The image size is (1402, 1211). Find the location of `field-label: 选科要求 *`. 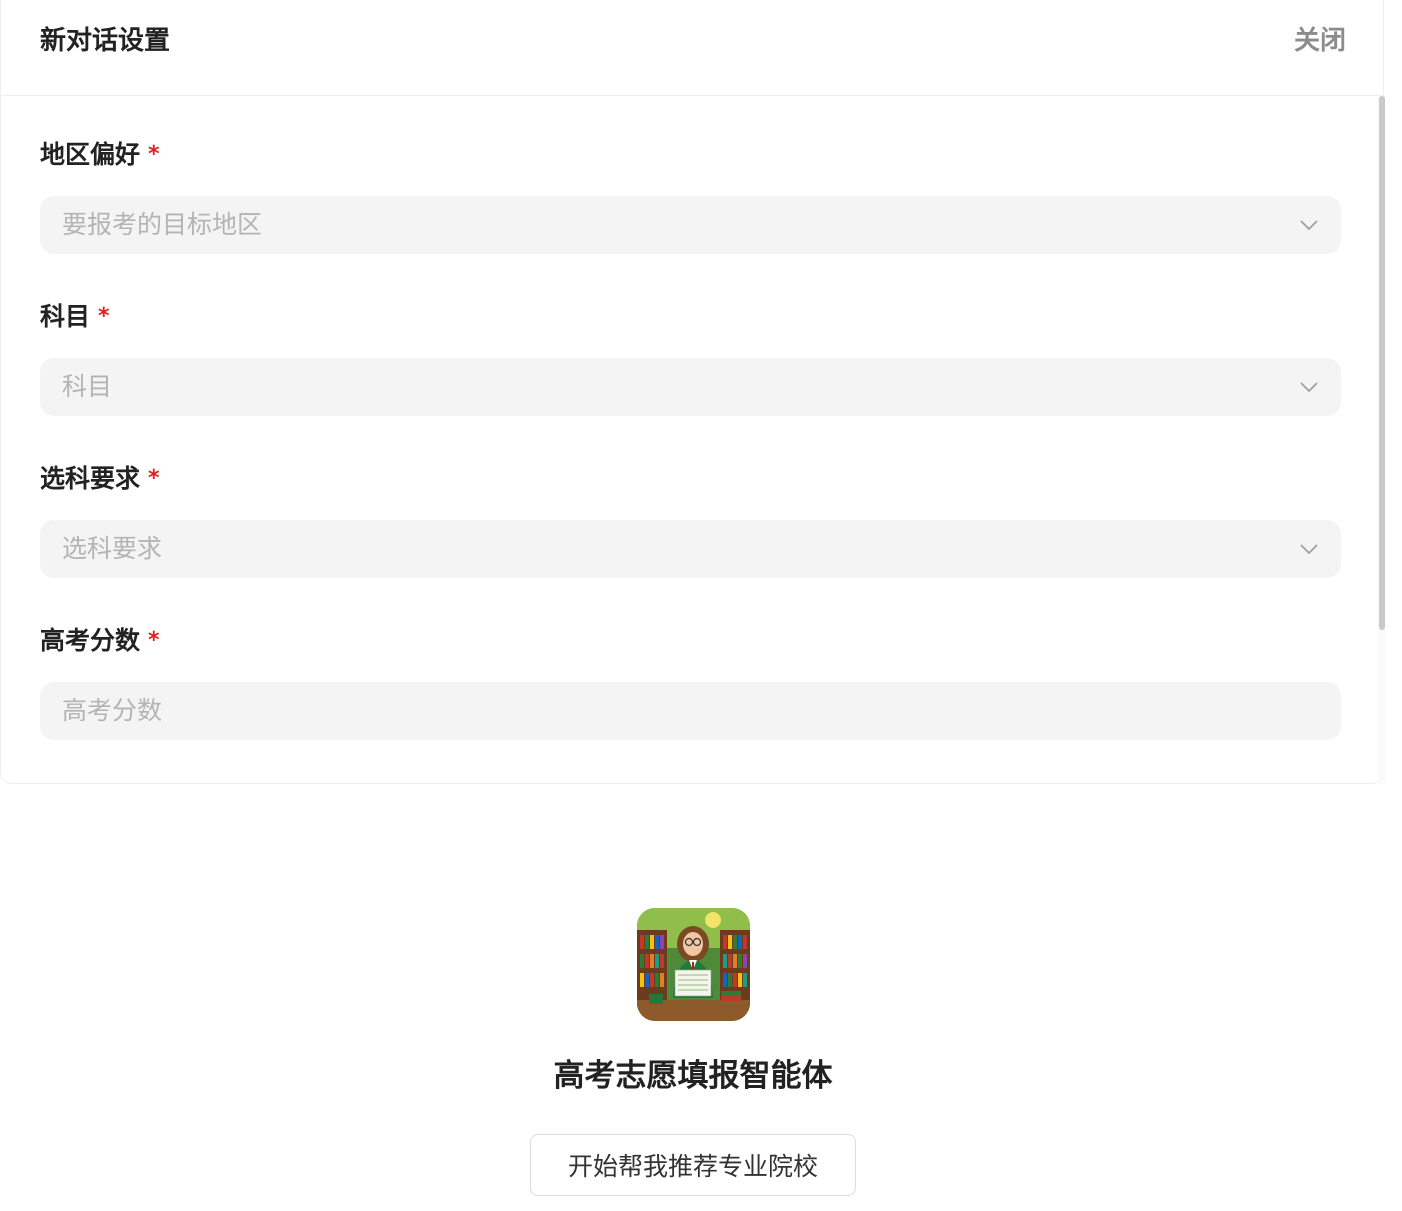

field-label: 选科要求 * is located at coordinates (690, 479).